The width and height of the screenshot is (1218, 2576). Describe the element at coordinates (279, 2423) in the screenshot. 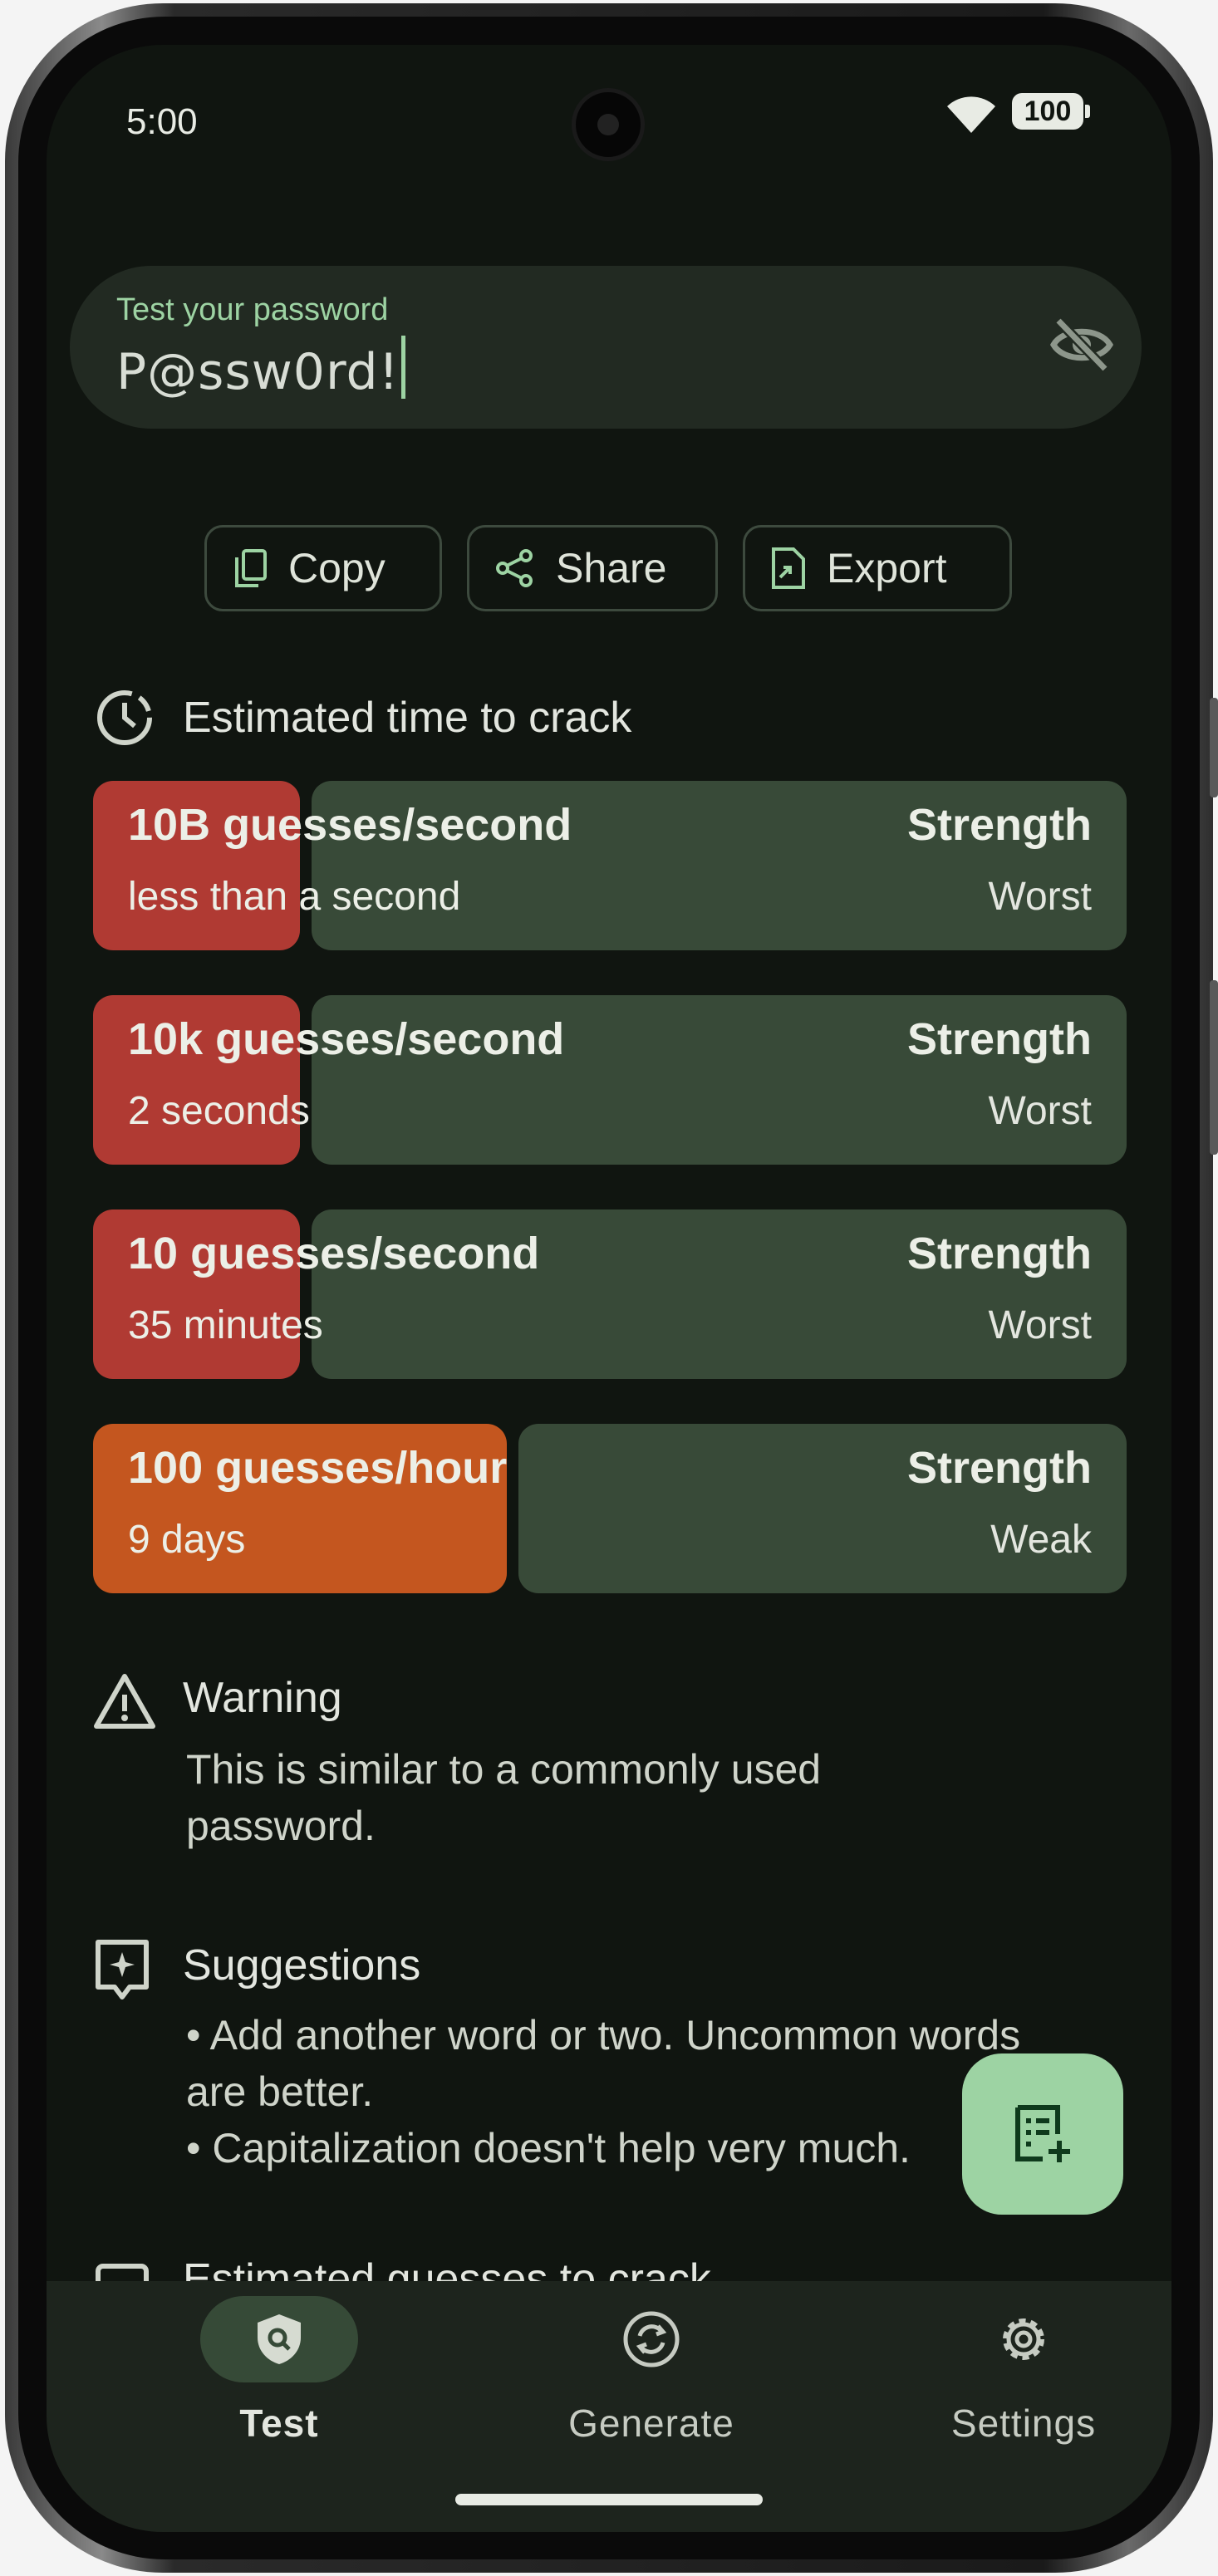

I see `nav-label-test: Test` at that location.